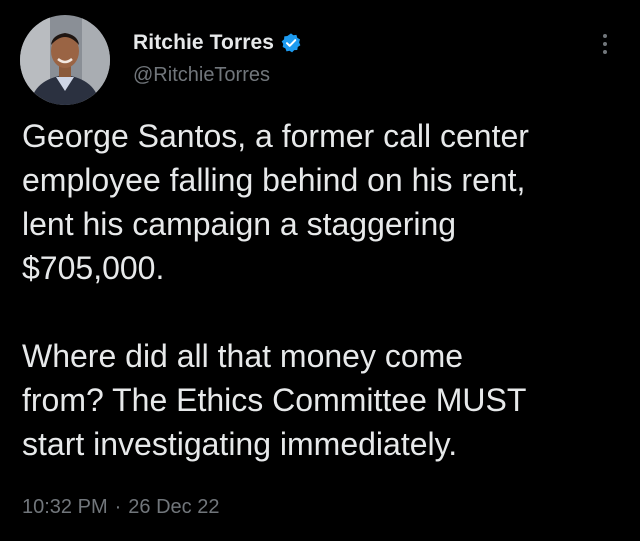 The width and height of the screenshot is (640, 541). Describe the element at coordinates (201, 75) in the screenshot. I see `author-handle: @RitchieTorres` at that location.